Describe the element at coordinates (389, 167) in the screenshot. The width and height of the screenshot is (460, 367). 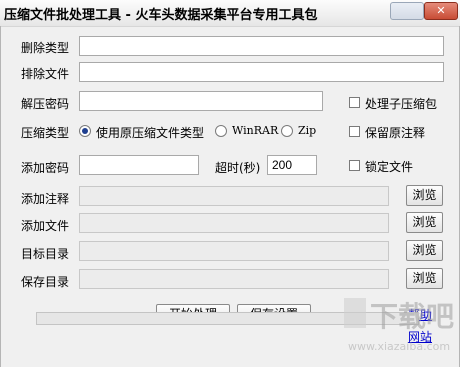
I see `lock-file-label: 锁定文件` at that location.